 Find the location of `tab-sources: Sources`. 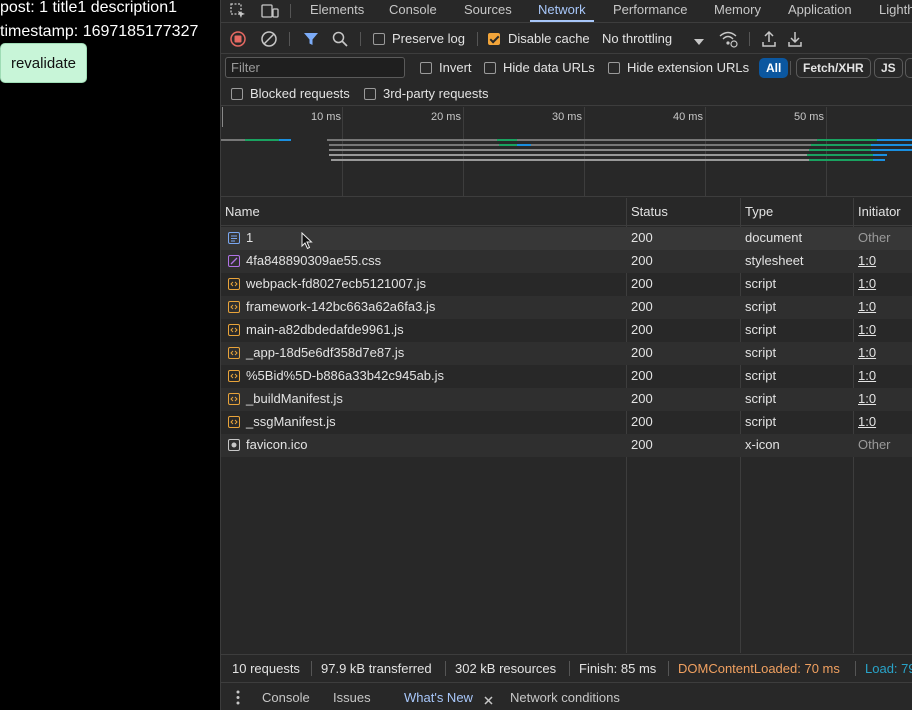

tab-sources: Sources is located at coordinates (488, 11).